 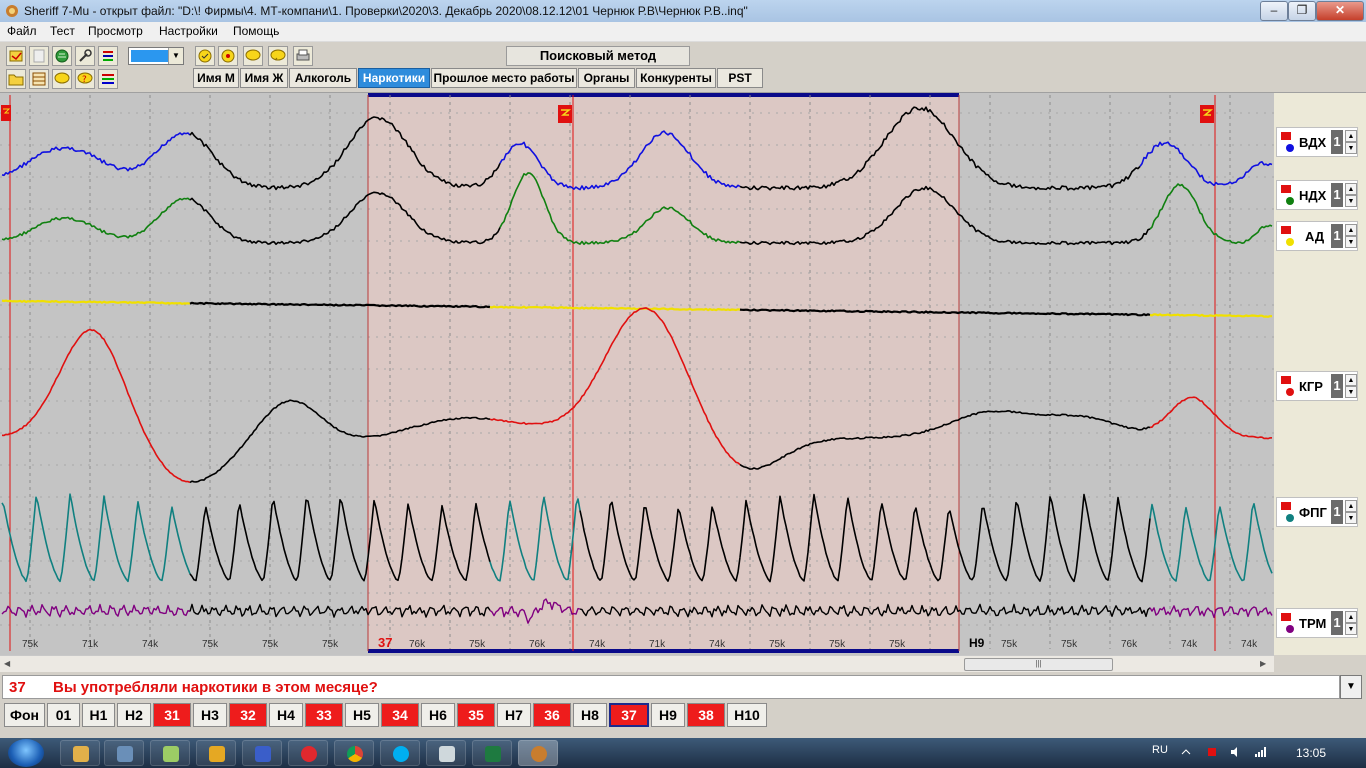 I want to click on menu-file: Файл, so click(x=22, y=31).